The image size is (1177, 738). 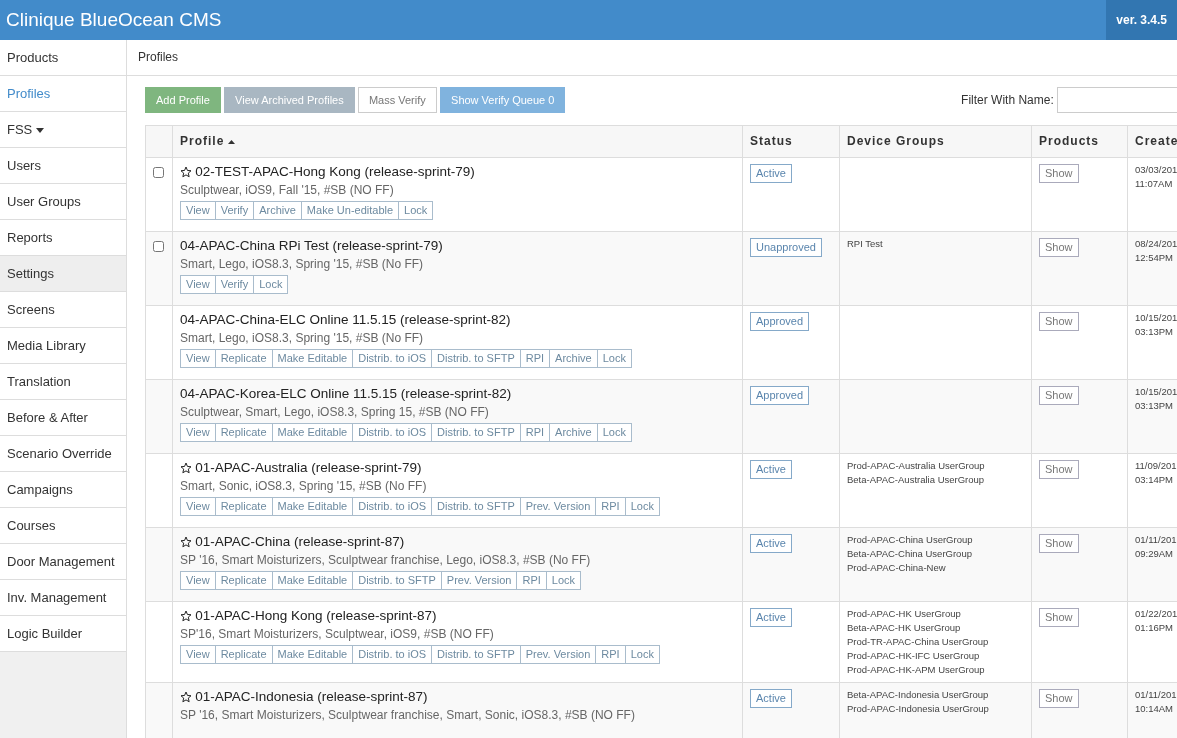 I want to click on profile-name: 01-APAC-Australia (release-sprint-79), so click(x=308, y=468).